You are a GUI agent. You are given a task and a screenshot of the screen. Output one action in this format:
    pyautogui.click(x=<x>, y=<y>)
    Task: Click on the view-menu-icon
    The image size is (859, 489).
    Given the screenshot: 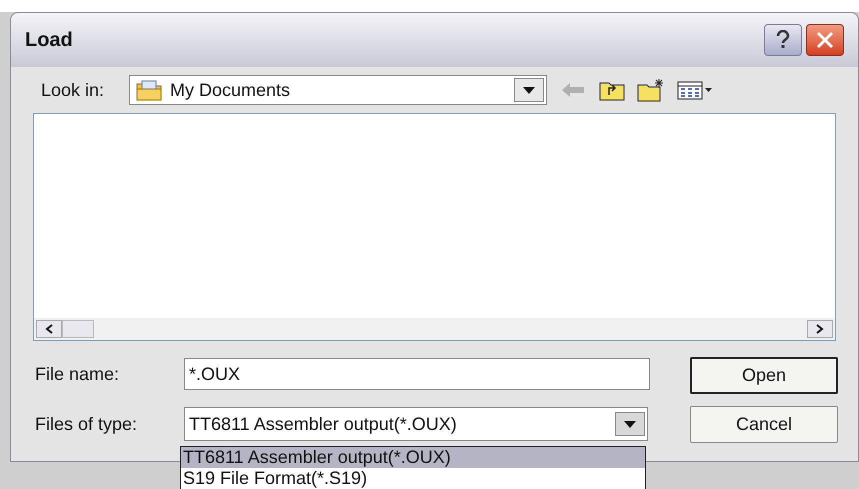 What is the action you would take?
    pyautogui.click(x=695, y=90)
    